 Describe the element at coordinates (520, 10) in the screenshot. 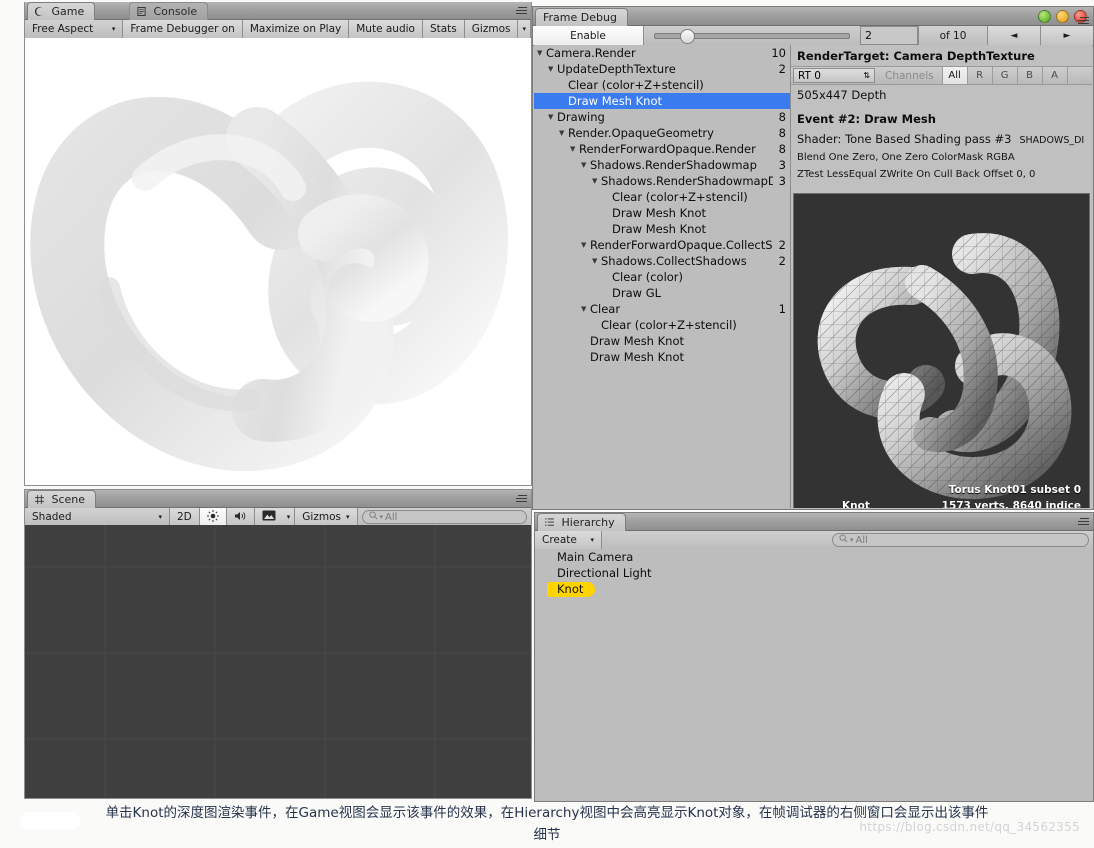

I see `game-pane-menu-icon` at that location.